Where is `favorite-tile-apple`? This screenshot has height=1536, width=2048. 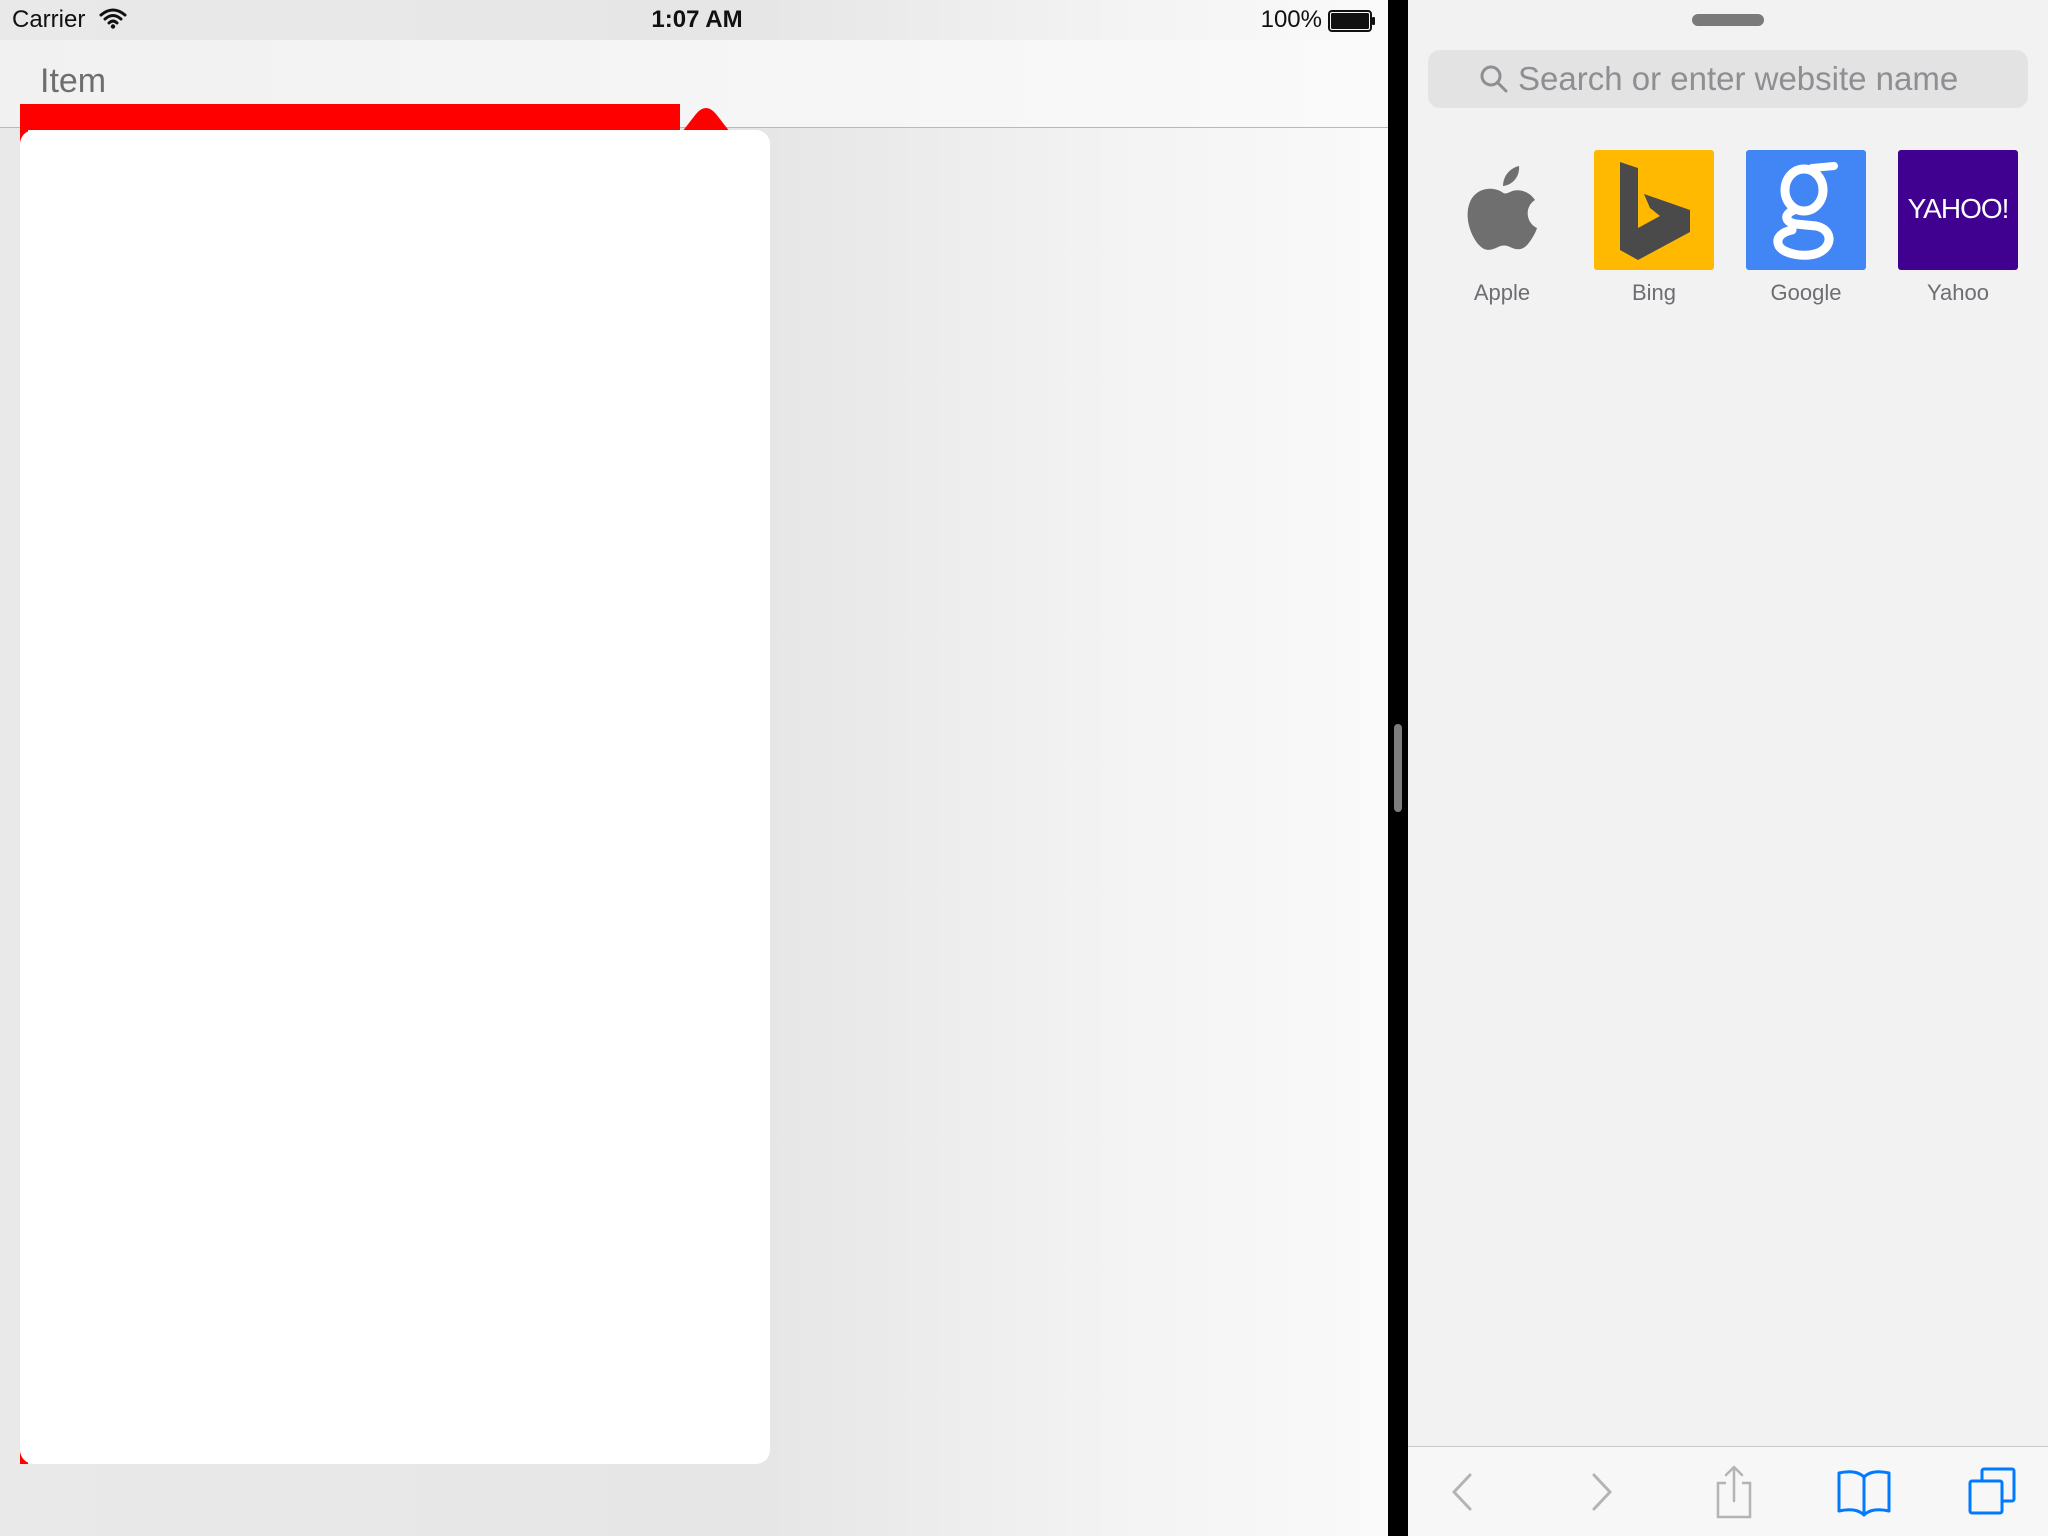 favorite-tile-apple is located at coordinates (1502, 210).